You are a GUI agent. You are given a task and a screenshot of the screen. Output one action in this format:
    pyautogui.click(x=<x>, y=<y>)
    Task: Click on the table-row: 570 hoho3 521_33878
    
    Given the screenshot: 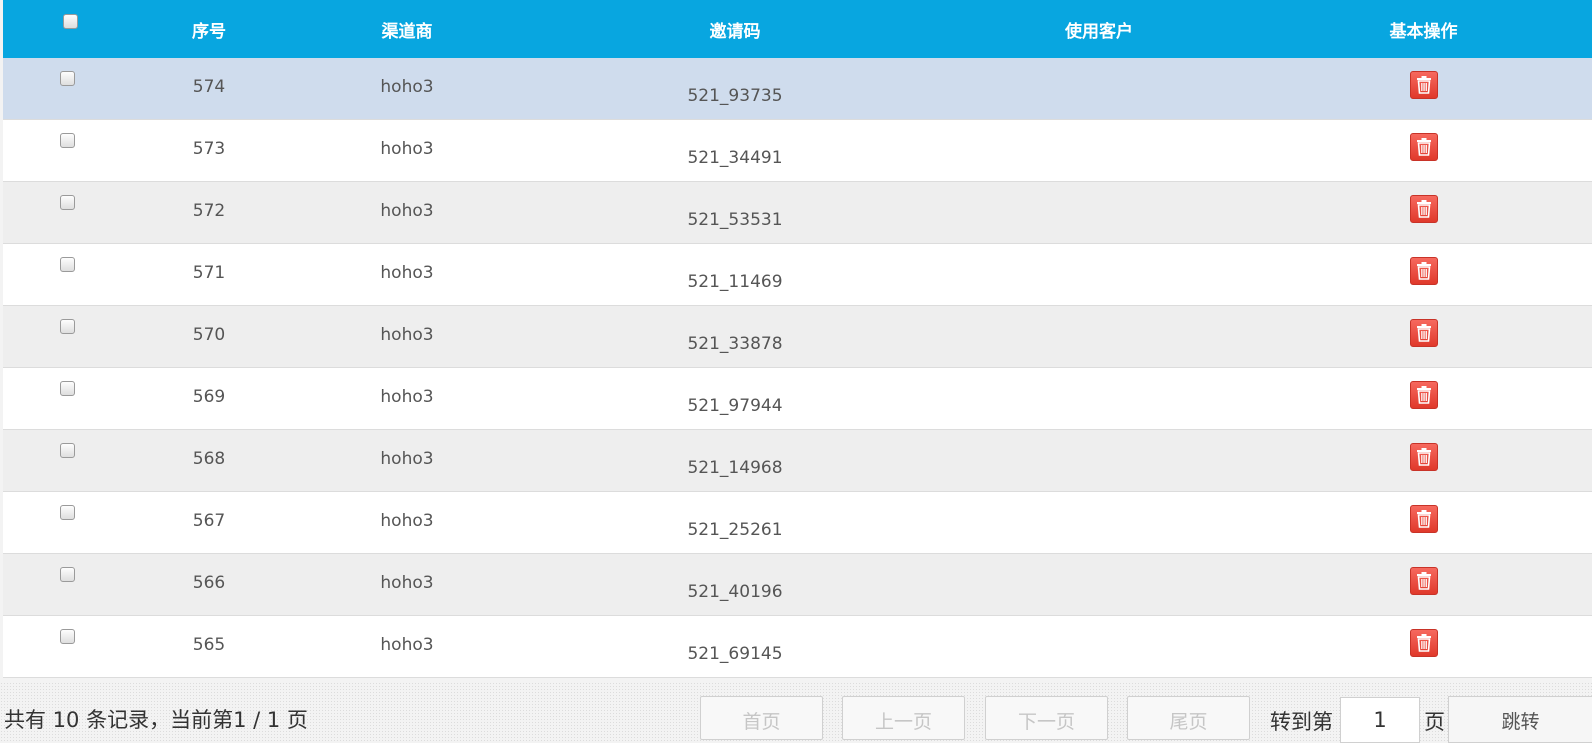 What is the action you would take?
    pyautogui.click(x=797, y=336)
    